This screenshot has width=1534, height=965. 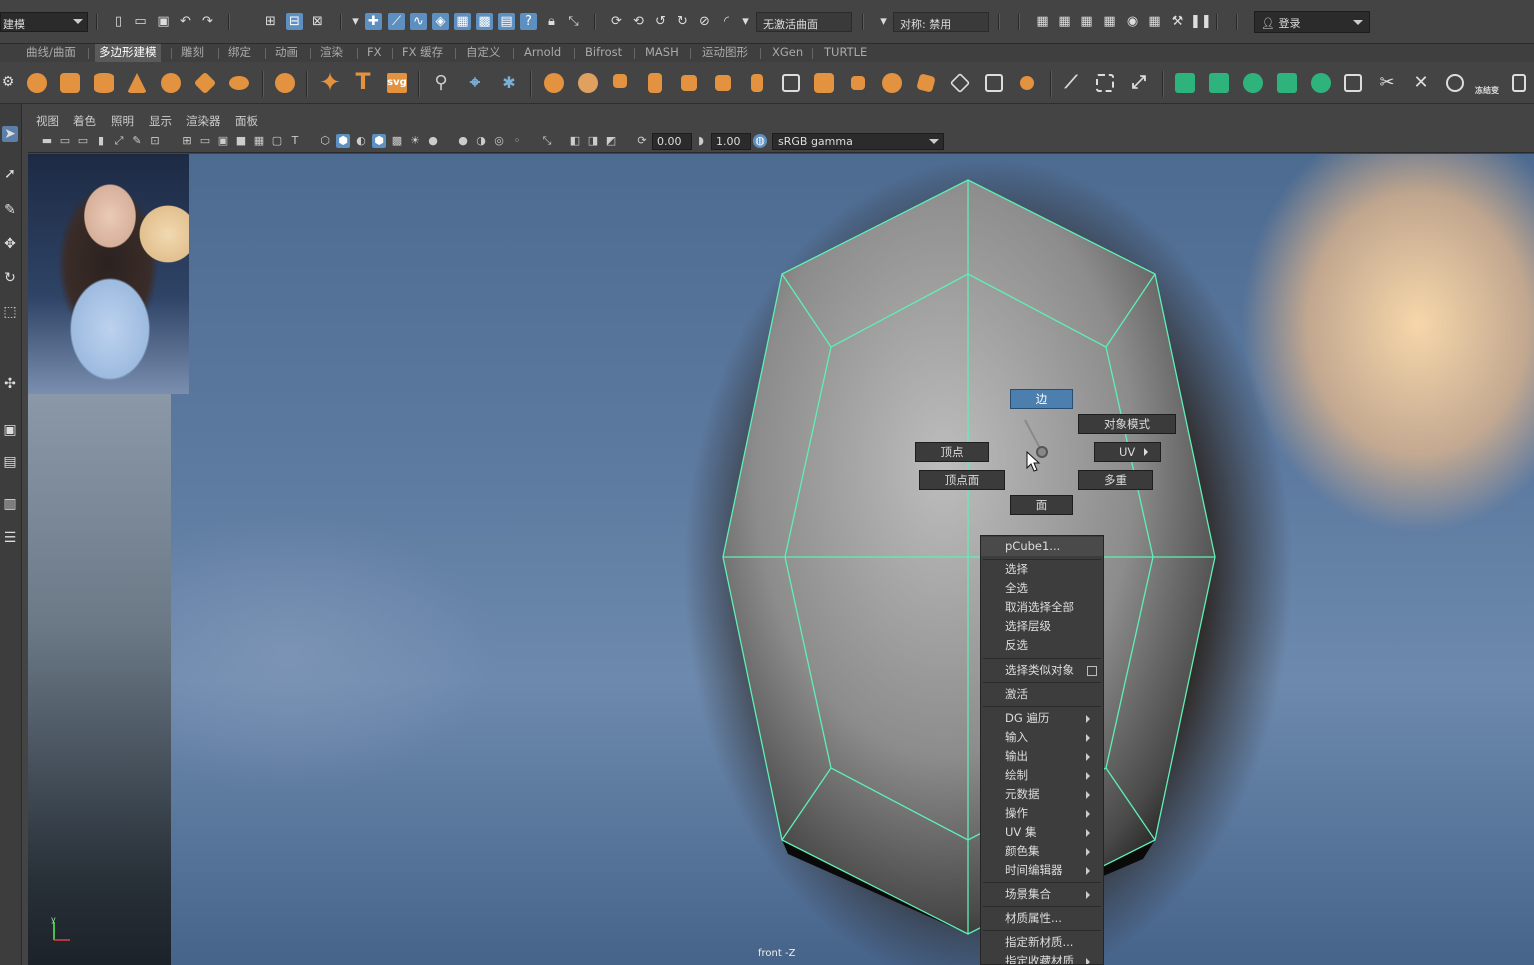 What do you see at coordinates (140, 21) in the screenshot?
I see `open-scene-icon: ▭` at bounding box center [140, 21].